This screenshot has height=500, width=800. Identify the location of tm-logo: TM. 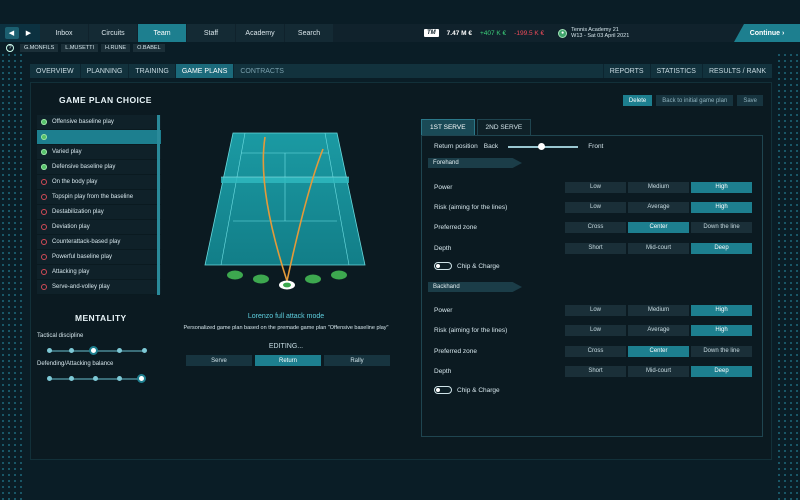
(431, 33).